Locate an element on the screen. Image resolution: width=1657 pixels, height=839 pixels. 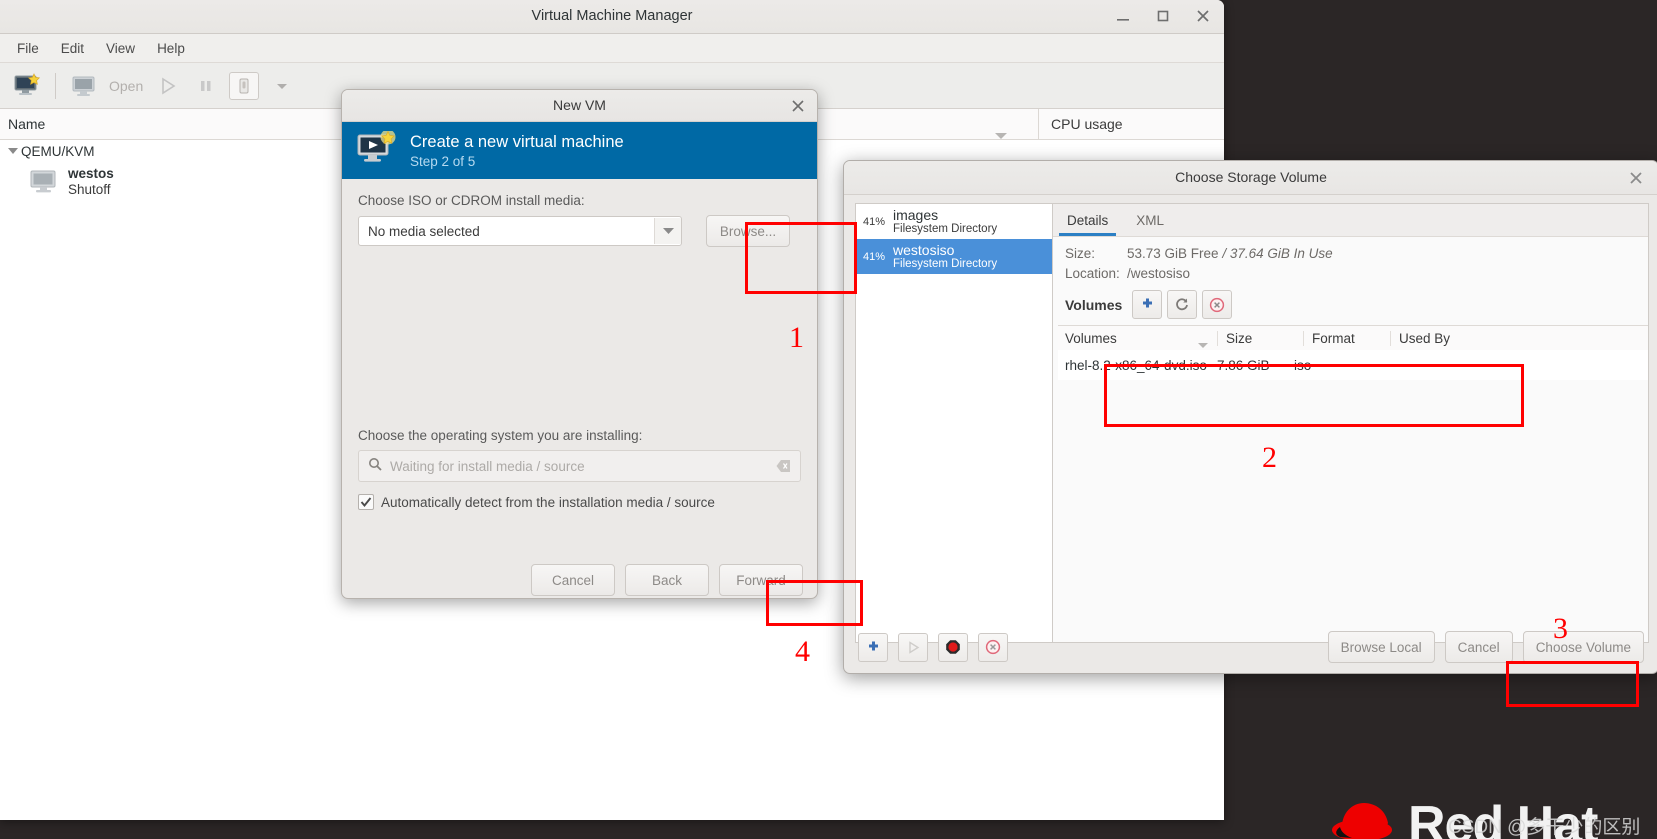
refresh-volume-button is located at coordinates (1182, 304).